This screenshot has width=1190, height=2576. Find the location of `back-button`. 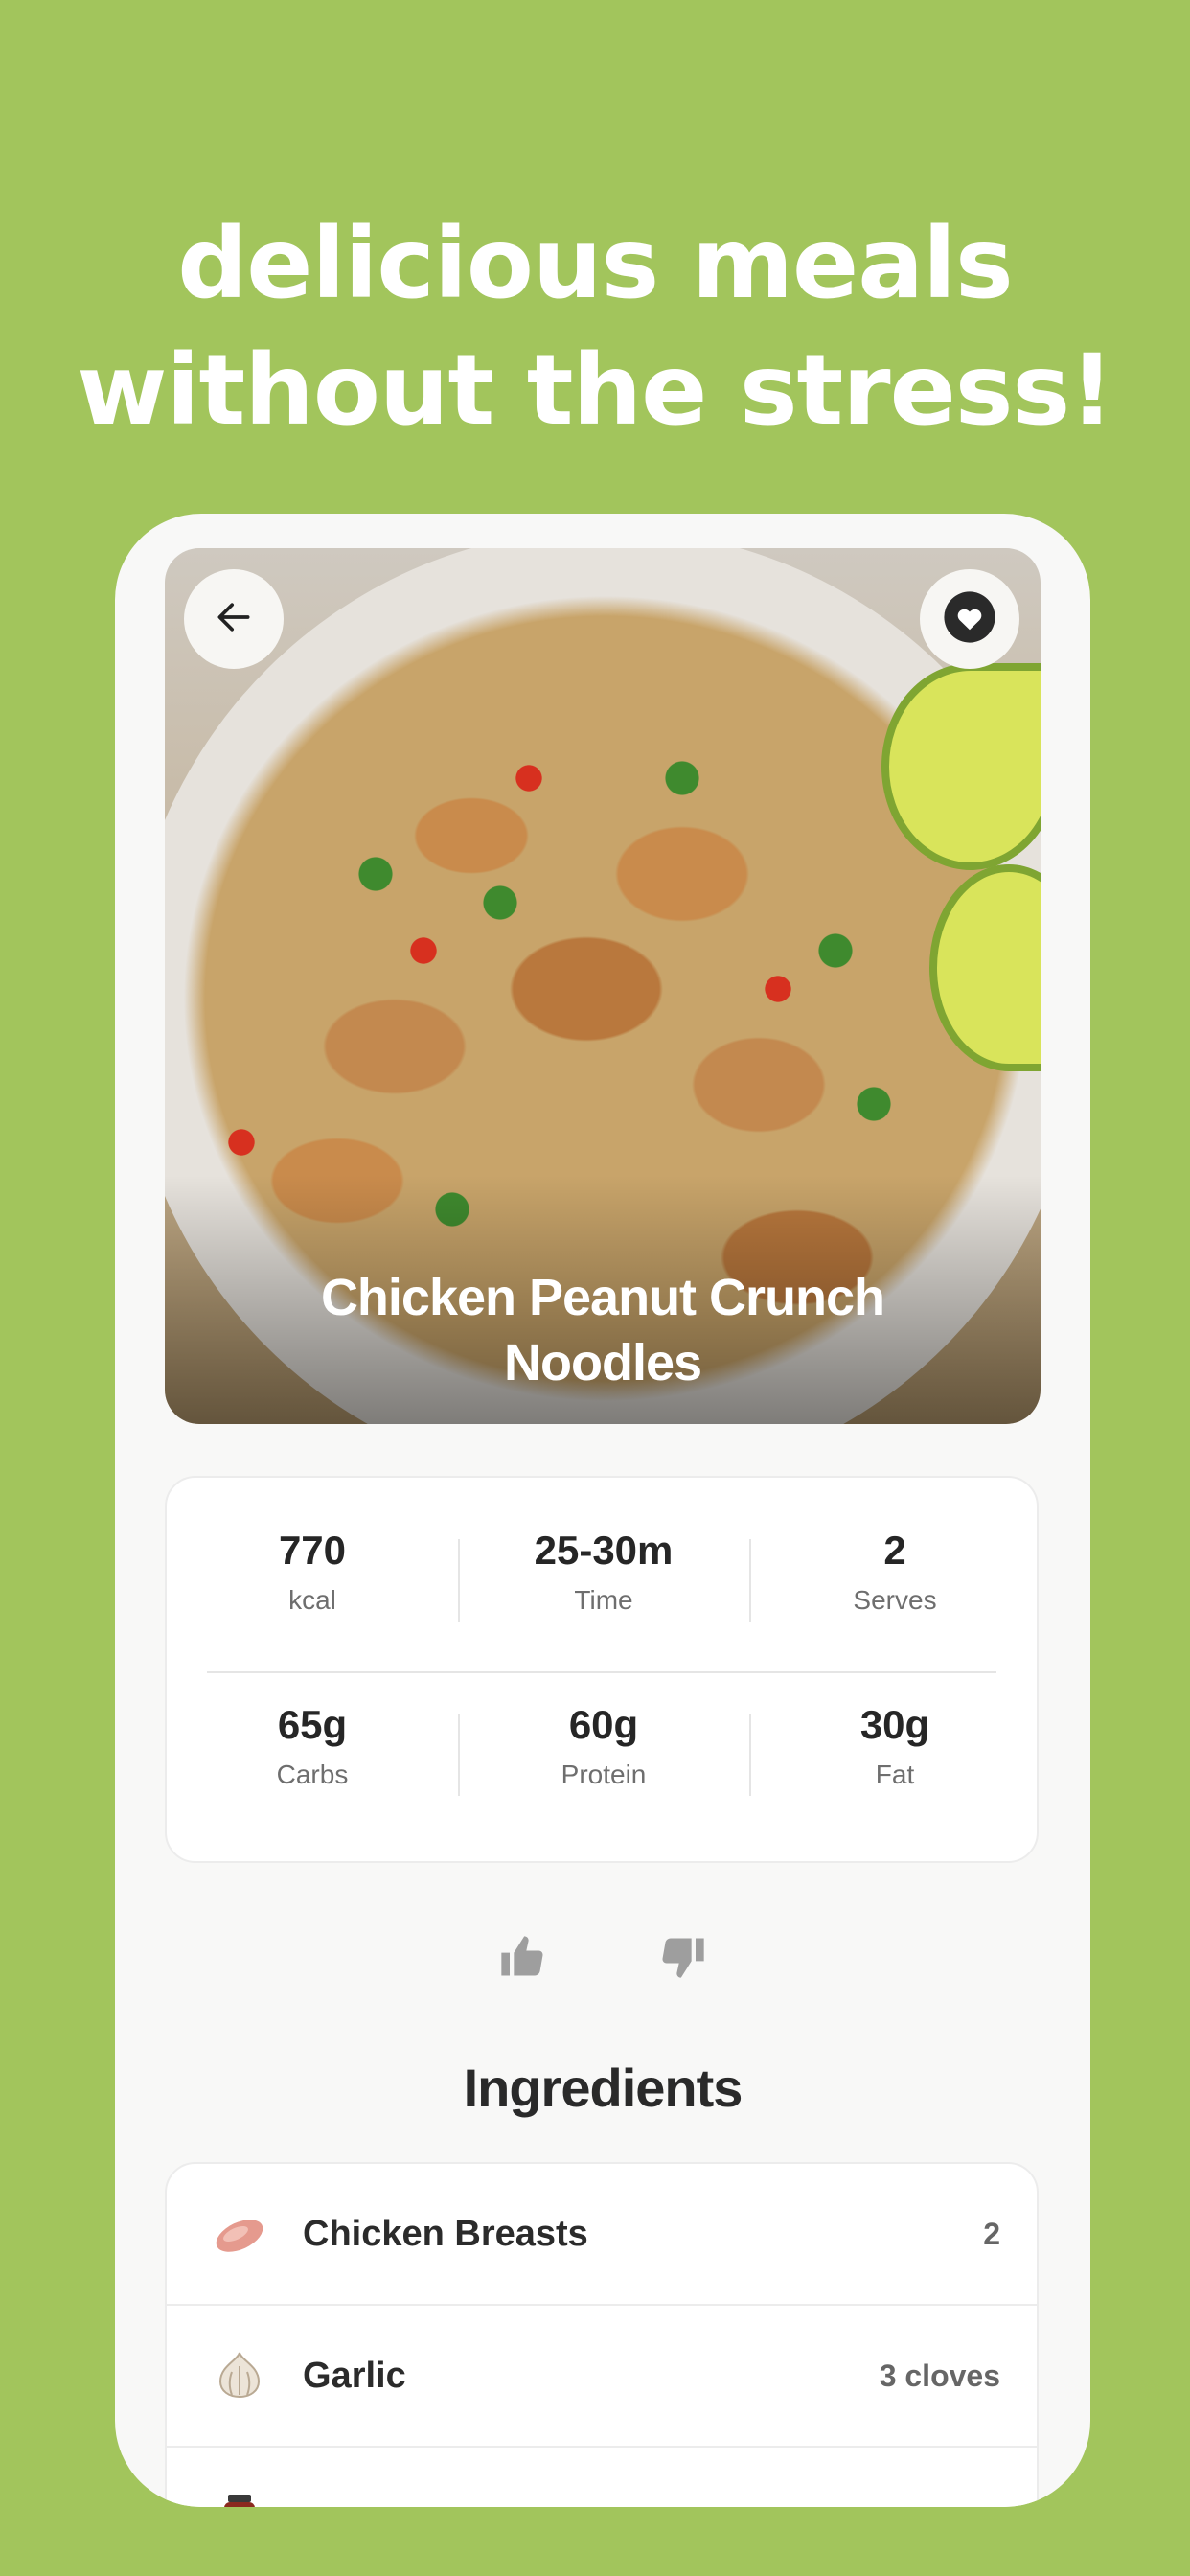

back-button is located at coordinates (234, 619).